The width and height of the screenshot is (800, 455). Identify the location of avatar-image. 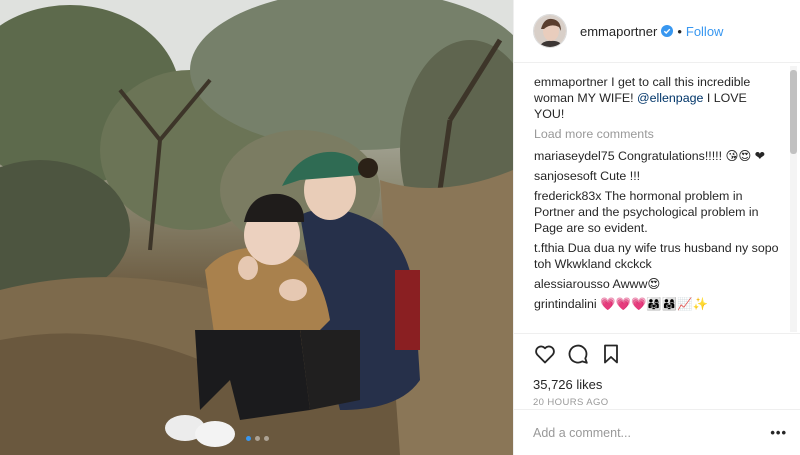
(550, 31).